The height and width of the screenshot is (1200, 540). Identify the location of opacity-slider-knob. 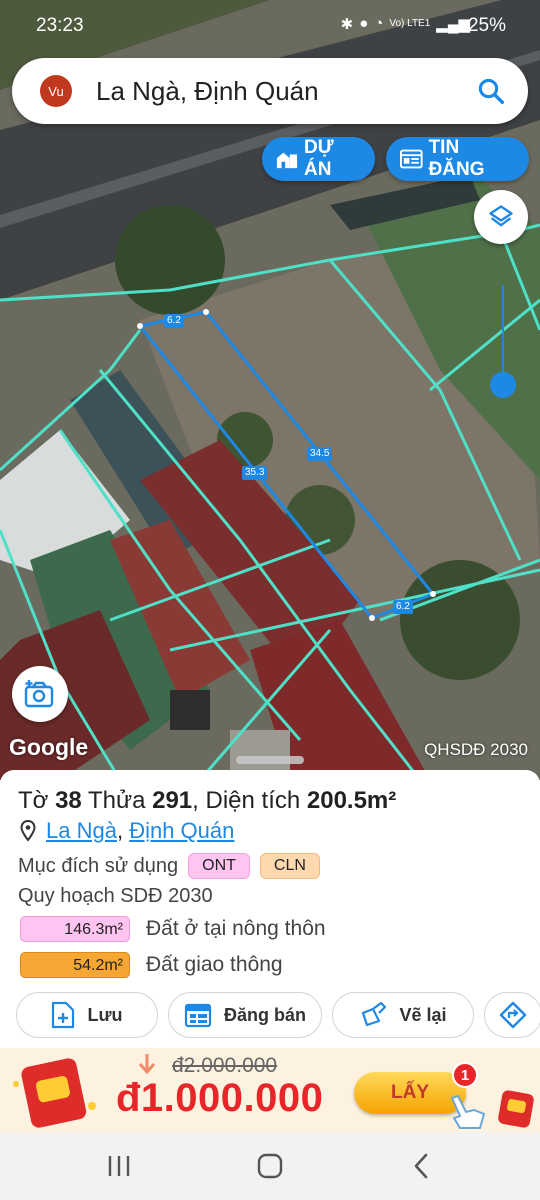
(503, 385).